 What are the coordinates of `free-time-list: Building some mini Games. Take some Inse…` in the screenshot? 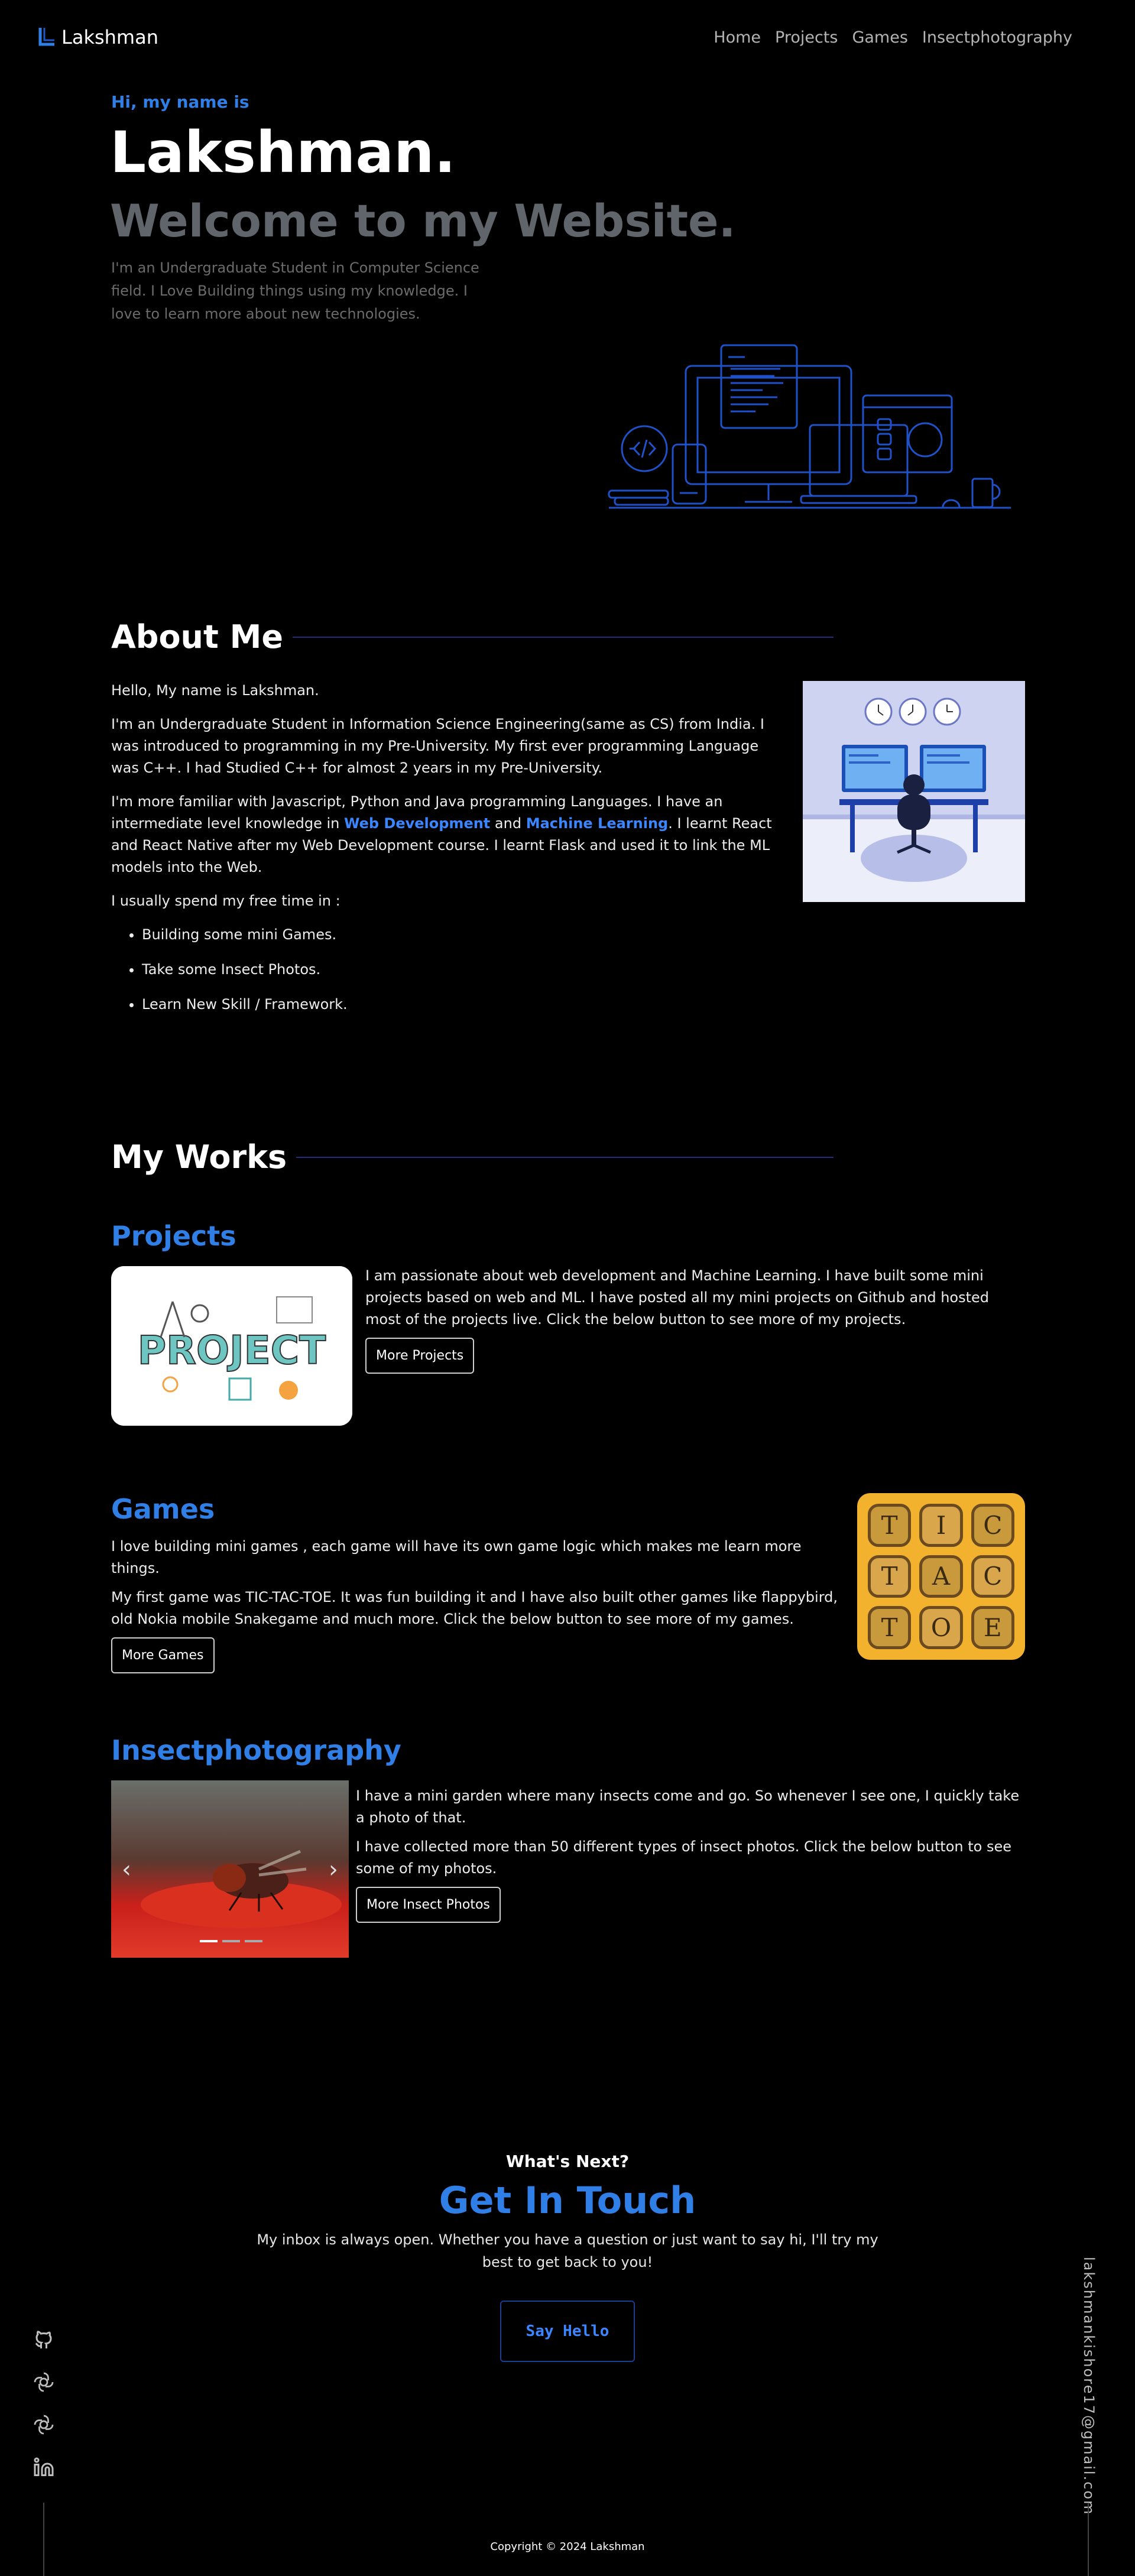 It's located at (445, 970).